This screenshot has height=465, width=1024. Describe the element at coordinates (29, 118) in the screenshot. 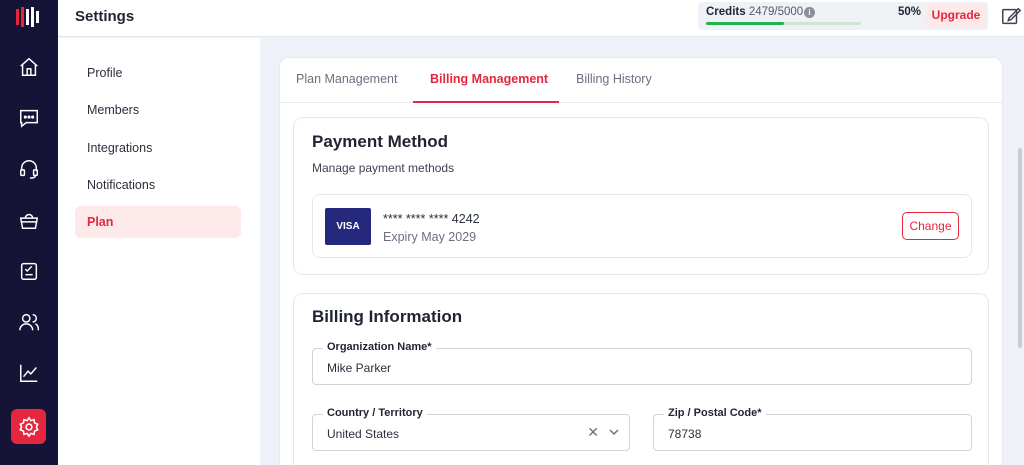

I see `chat-icon` at that location.